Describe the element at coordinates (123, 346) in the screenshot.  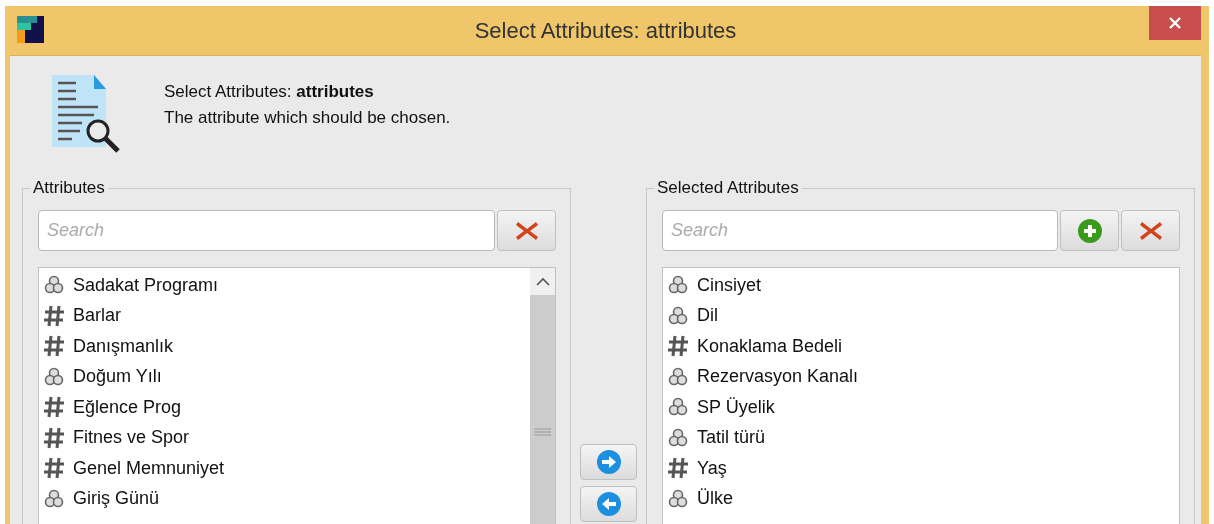
I see `attribute-item: Danışmanlık` at that location.